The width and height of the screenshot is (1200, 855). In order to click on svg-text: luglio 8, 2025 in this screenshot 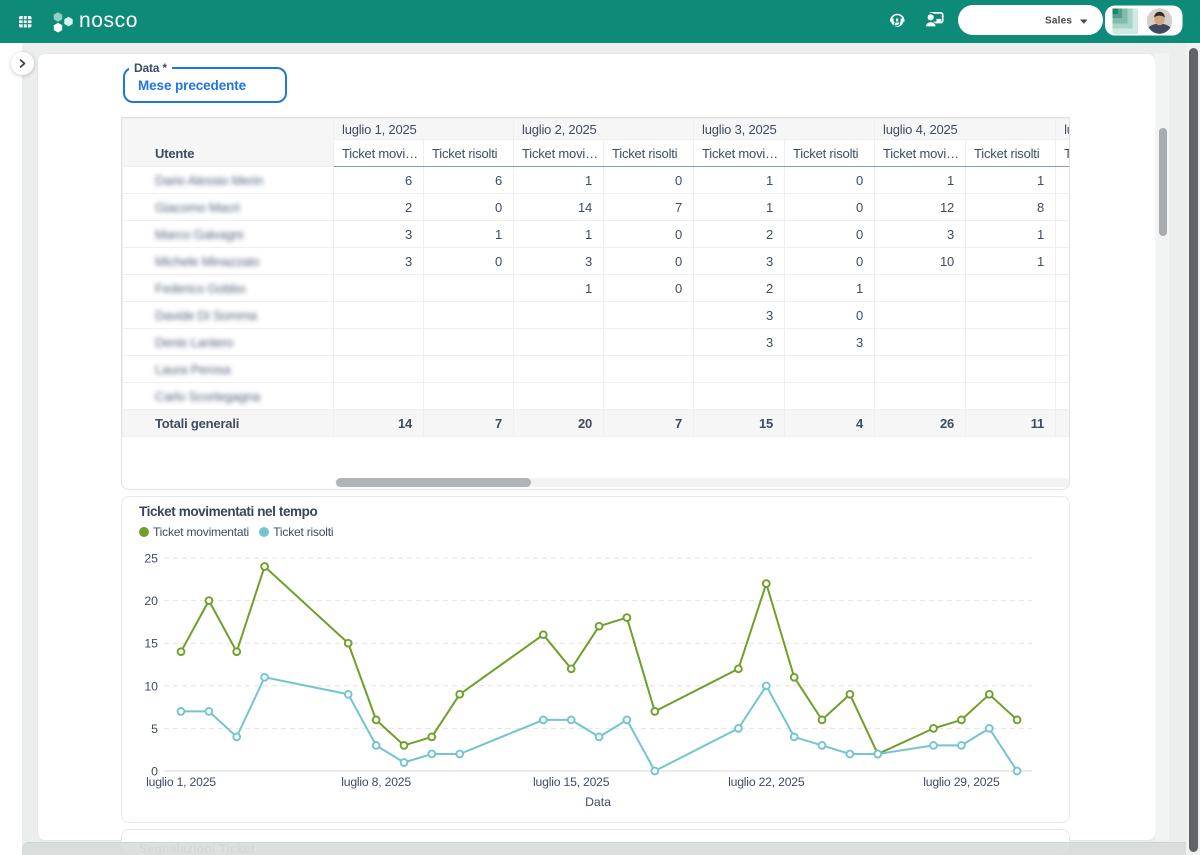, I will do `click(376, 782)`.